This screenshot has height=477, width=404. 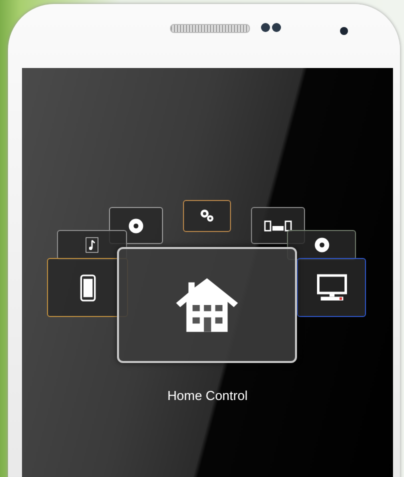 What do you see at coordinates (207, 305) in the screenshot?
I see `house-icon` at bounding box center [207, 305].